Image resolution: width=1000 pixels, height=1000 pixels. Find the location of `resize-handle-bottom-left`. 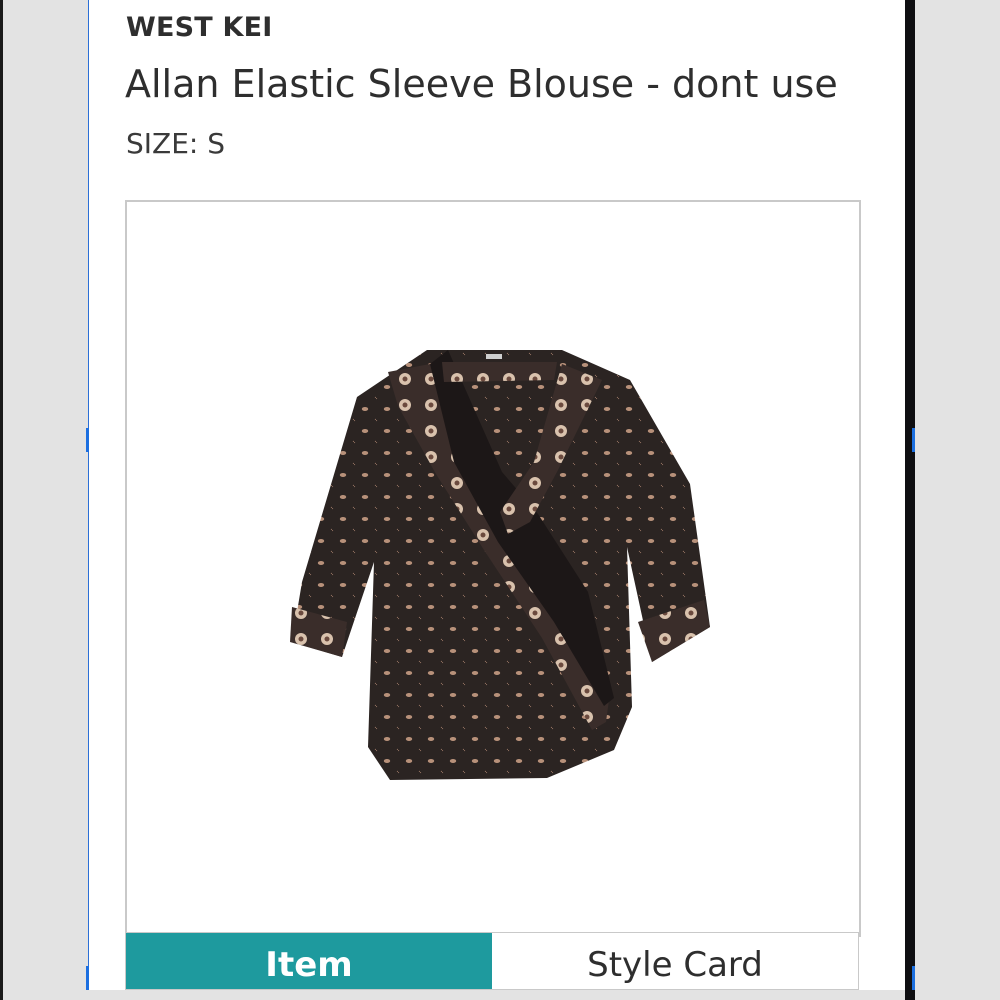

resize-handle-bottom-left is located at coordinates (87, 978).